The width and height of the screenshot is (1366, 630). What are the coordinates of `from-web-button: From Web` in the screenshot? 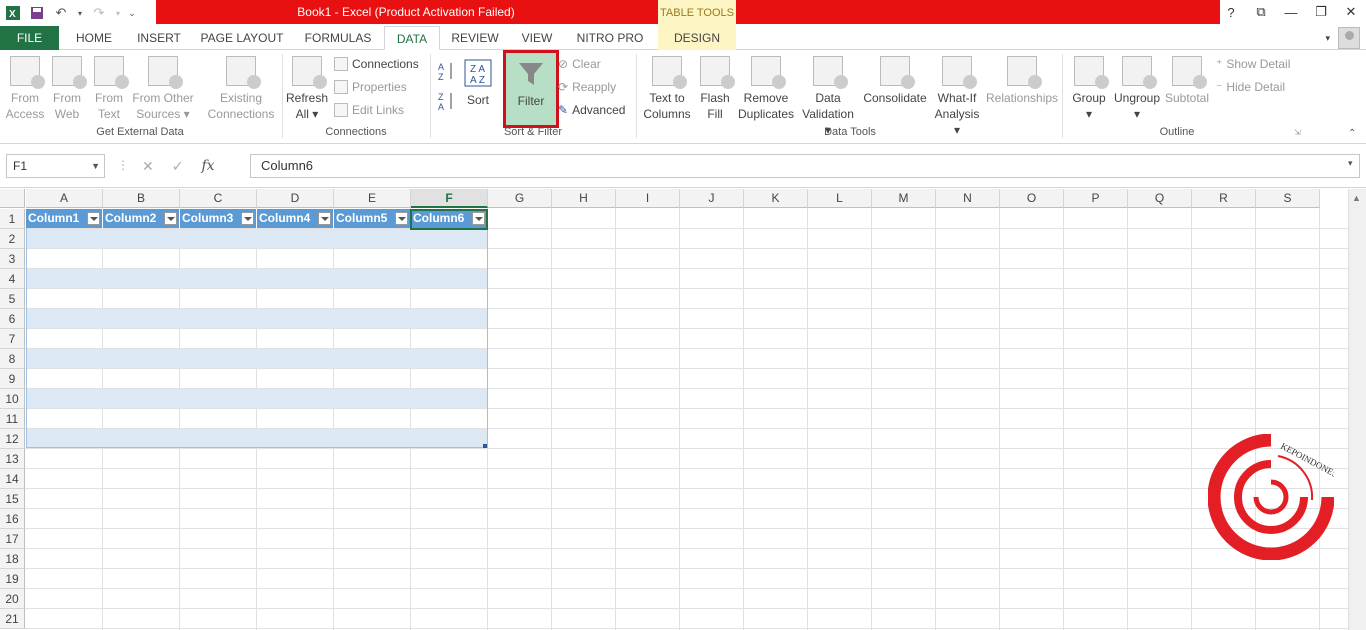 It's located at (67, 89).